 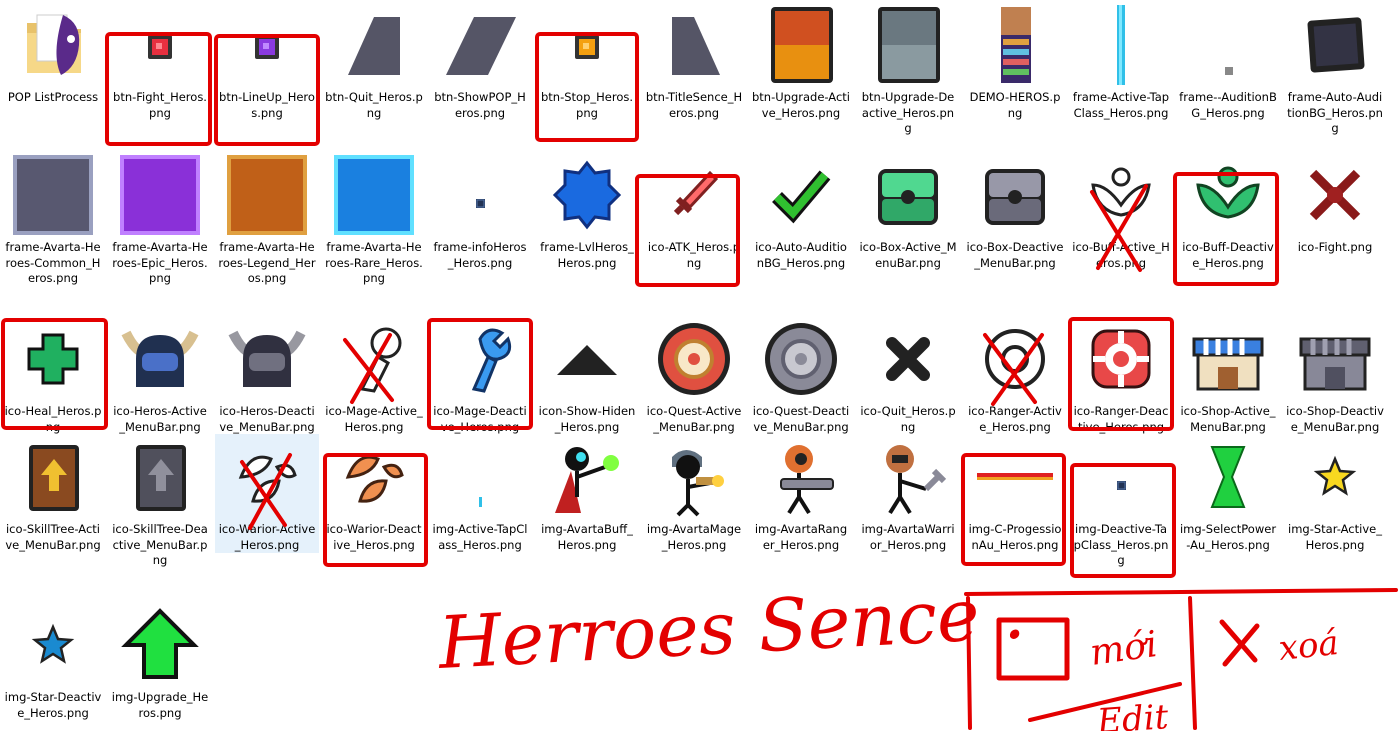 I want to click on file-item: frame-Avarta-Heroes-Legend_Heros.png, so click(x=267, y=219).